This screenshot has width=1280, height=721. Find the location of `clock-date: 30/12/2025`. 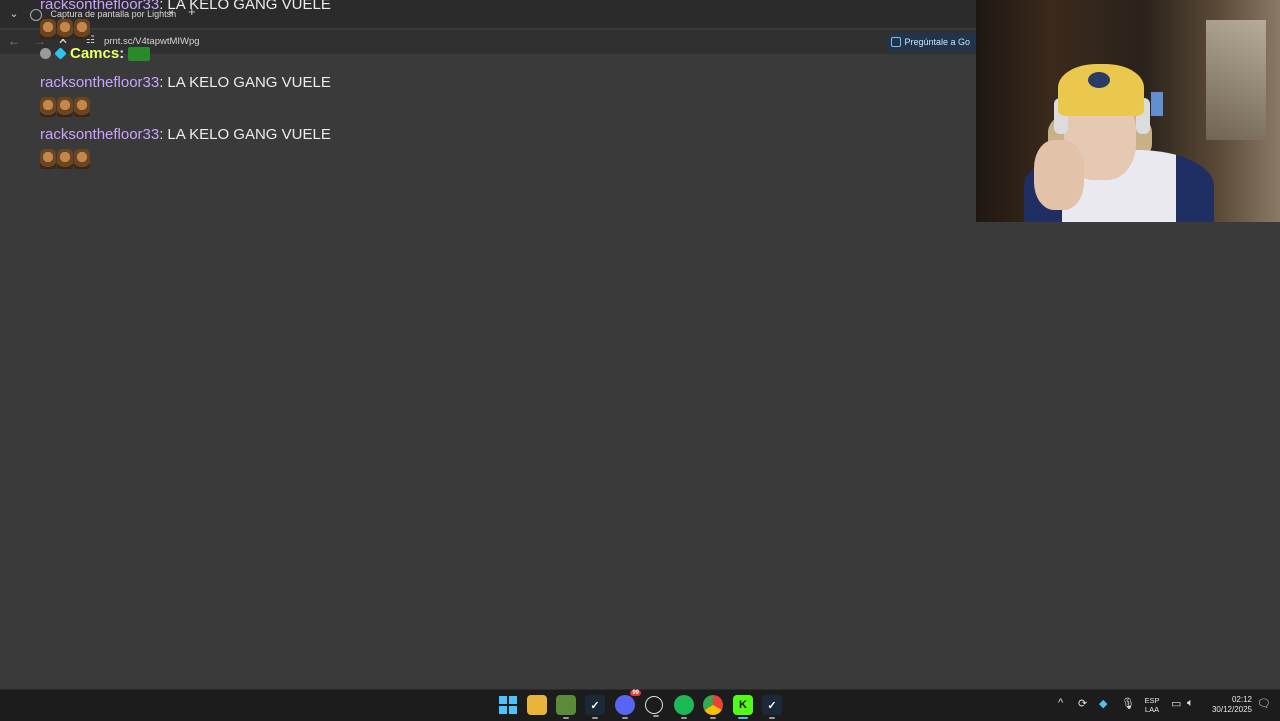

clock-date: 30/12/2025 is located at coordinates (1231, 709).